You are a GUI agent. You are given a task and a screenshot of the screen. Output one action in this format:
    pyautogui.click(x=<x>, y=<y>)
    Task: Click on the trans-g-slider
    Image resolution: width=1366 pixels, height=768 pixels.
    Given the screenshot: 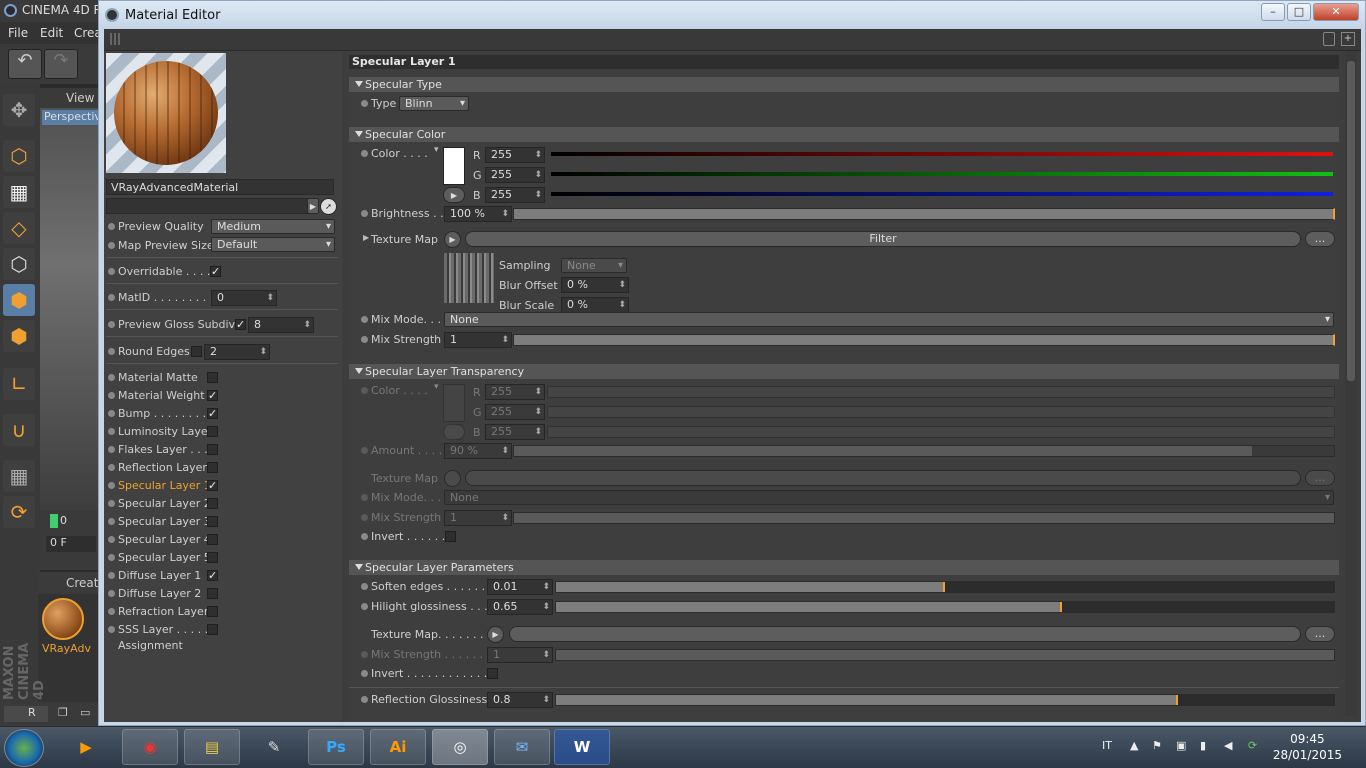 What is the action you would take?
    pyautogui.click(x=941, y=412)
    